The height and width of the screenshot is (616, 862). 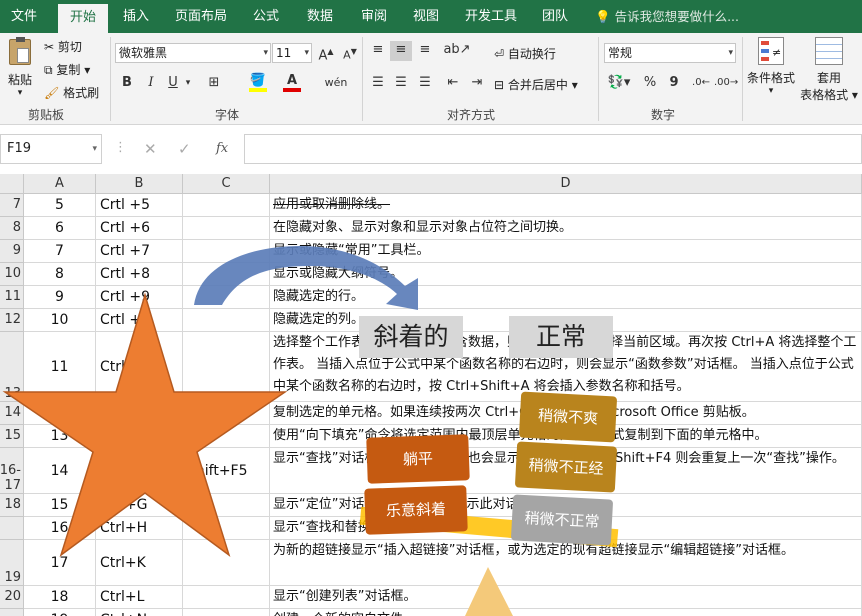 What do you see at coordinates (401, 84) in the screenshot?
I see `align-center-icon: ☰` at bounding box center [401, 84].